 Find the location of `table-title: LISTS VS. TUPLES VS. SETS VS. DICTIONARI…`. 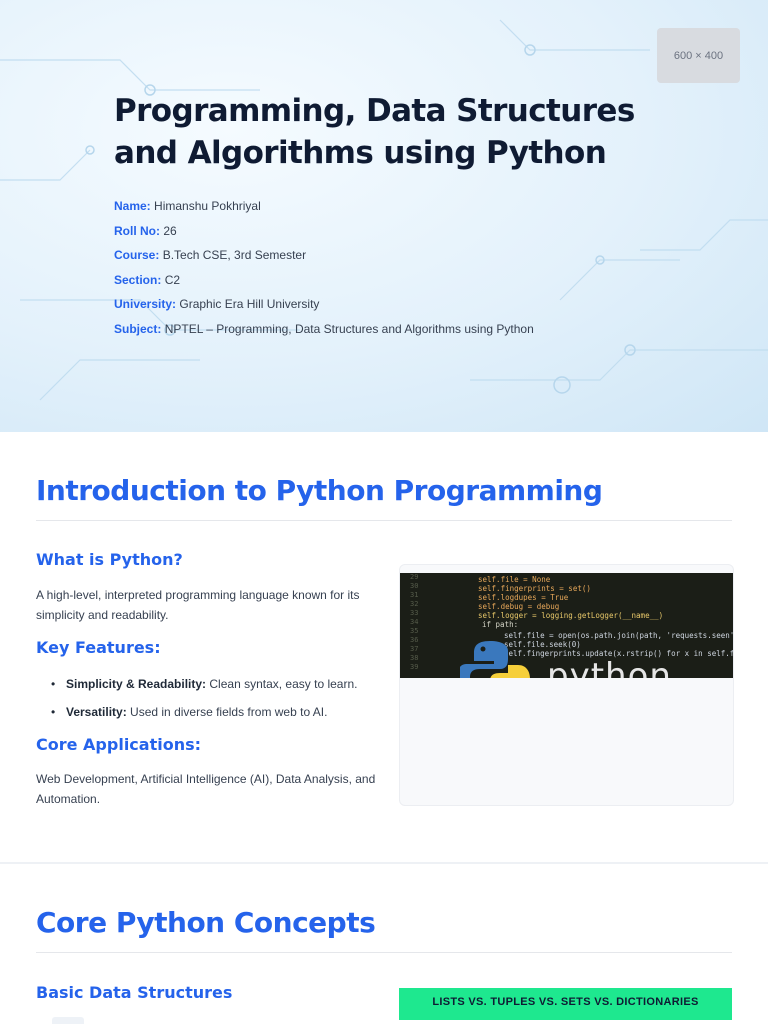

table-title: LISTS VS. TUPLES VS. SETS VS. DICTIONARI… is located at coordinates (565, 1002).